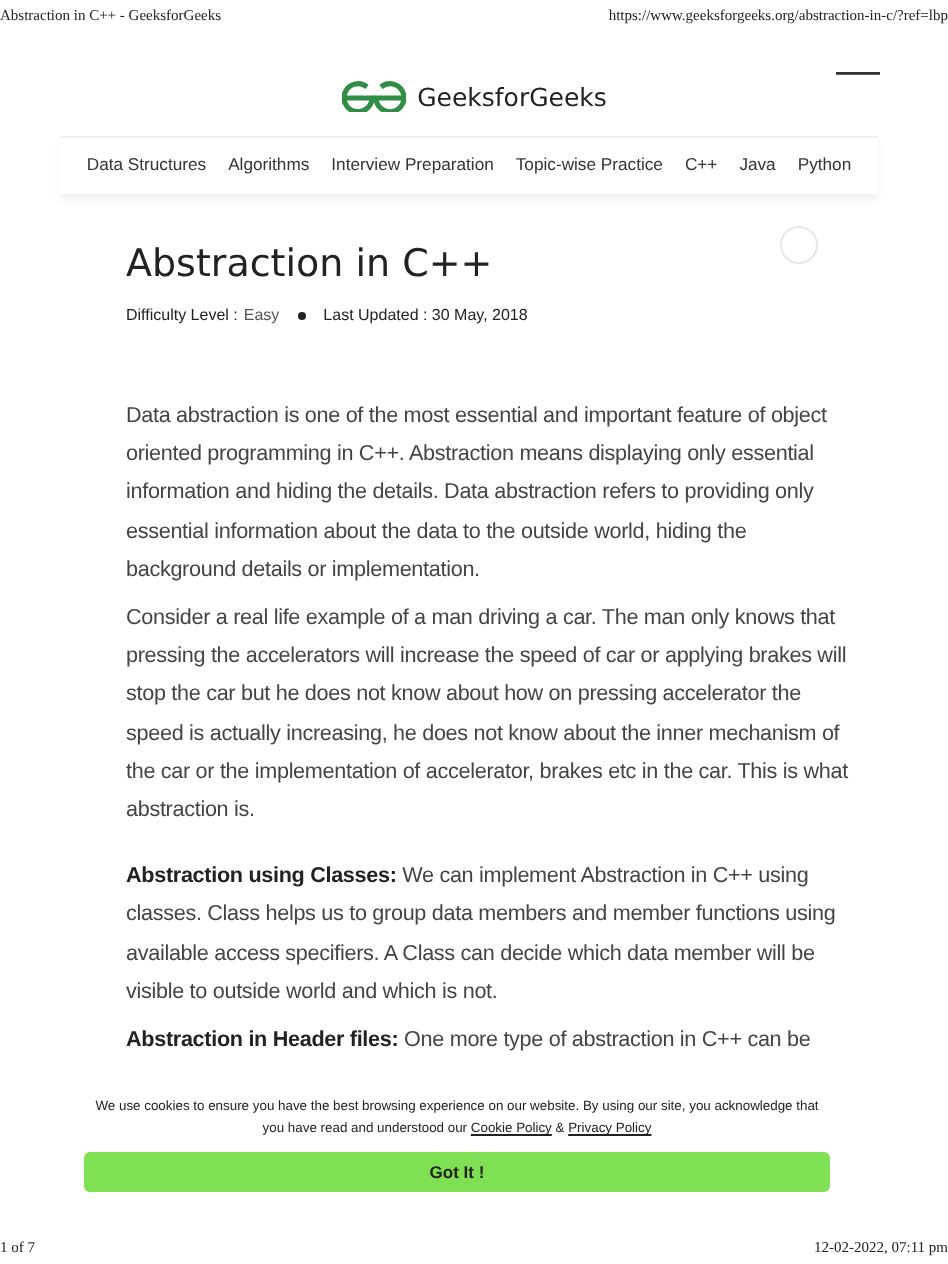 The image size is (948, 1264). Describe the element at coordinates (477, 494) in the screenshot. I see `paragraph: Data abstraction is one of the most essential and important feature of object oriented programming in C++. Abstraction means displaying only essential information and hiding the details. Data abstraction refers to providing only essential information about the data to the outside world, hiding the background details or implementation.` at that location.